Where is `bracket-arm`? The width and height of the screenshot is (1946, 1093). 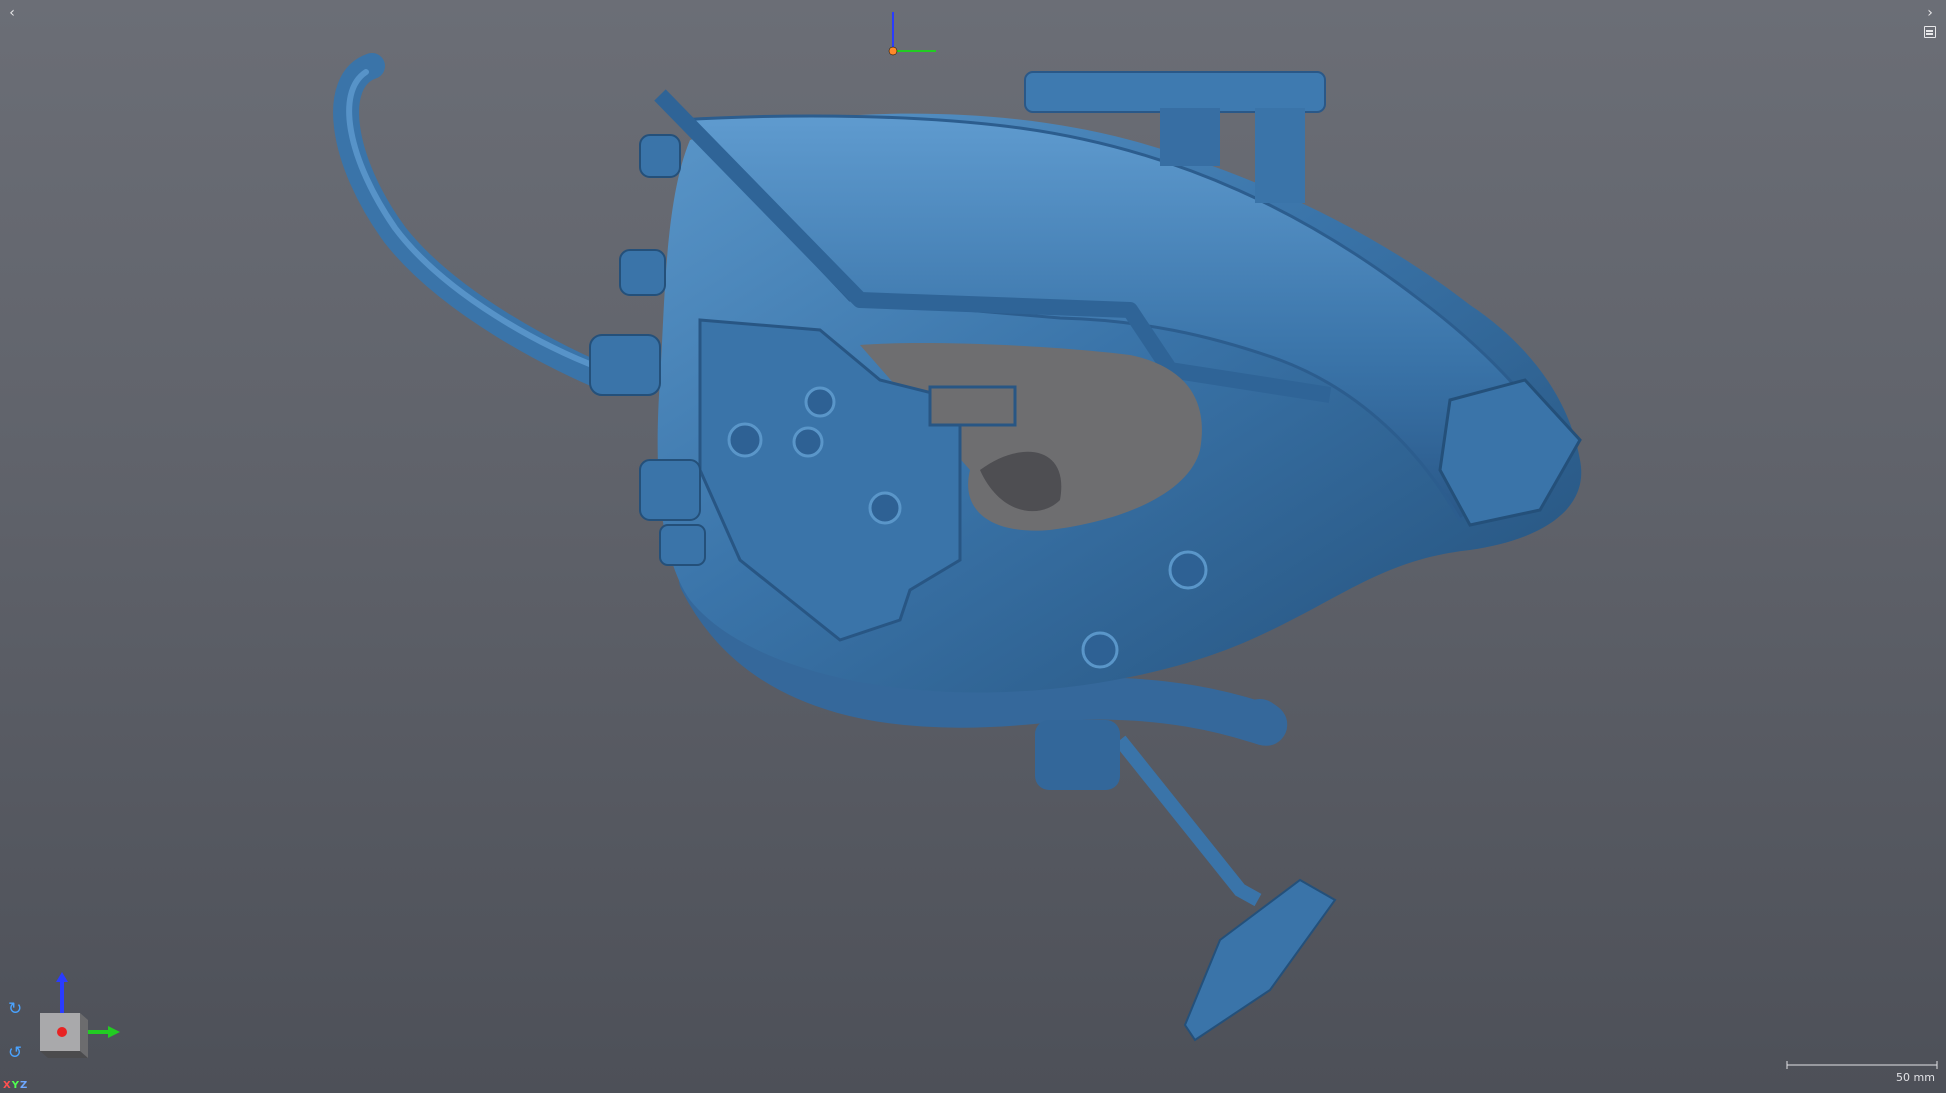
bracket-arm is located at coordinates (1188, 821).